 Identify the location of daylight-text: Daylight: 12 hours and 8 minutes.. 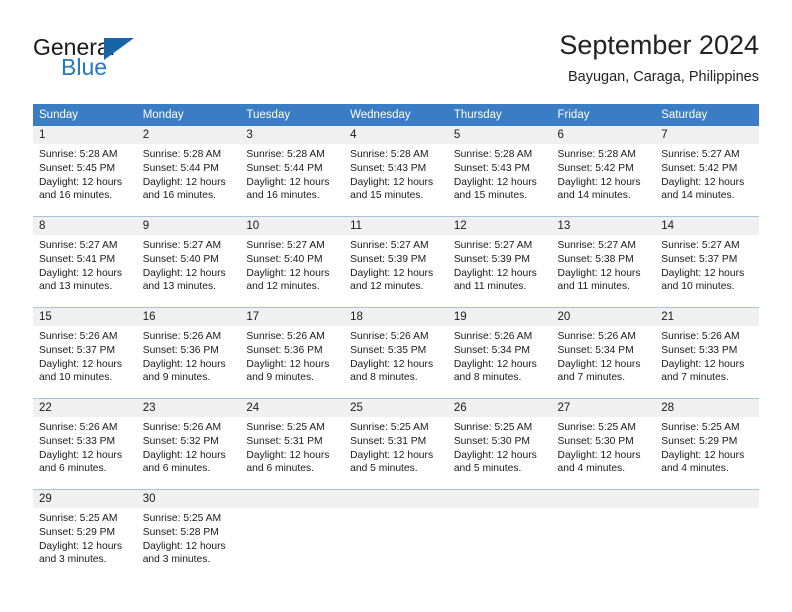
(495, 371).